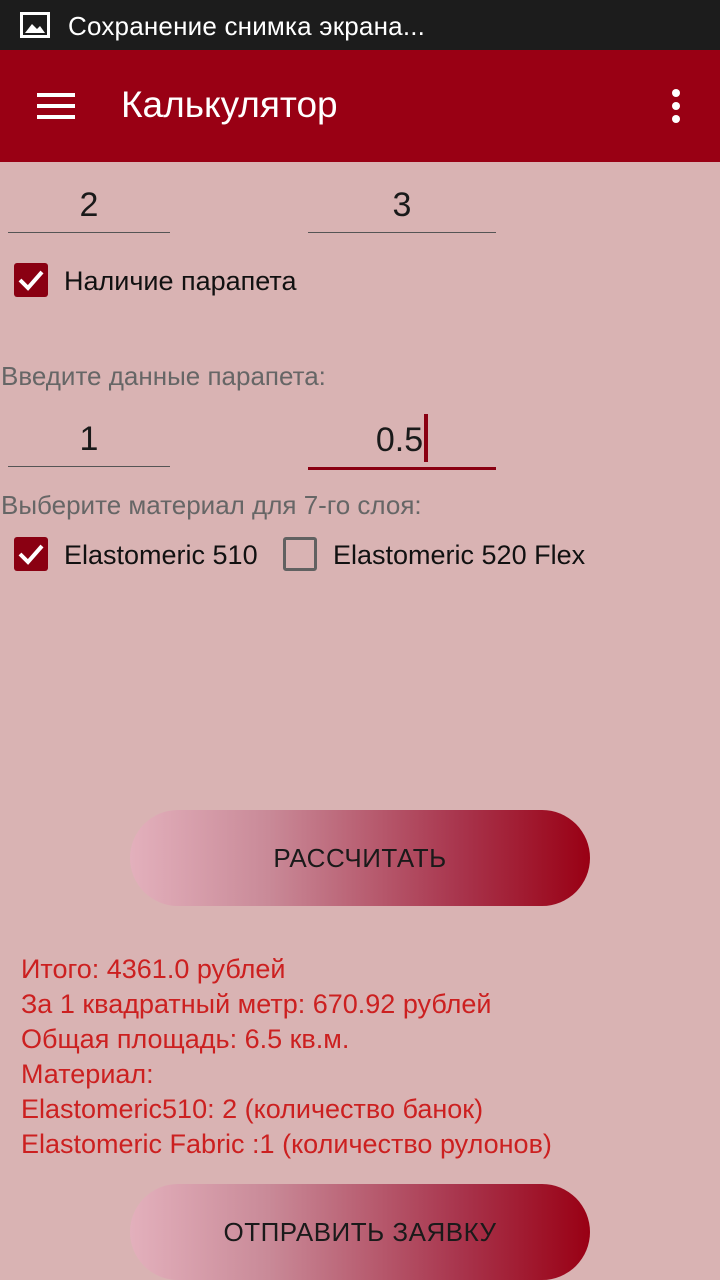  What do you see at coordinates (459, 555) in the screenshot?
I see `material-label-elastomeric-520-flex: Elastomeric 520 Flex` at bounding box center [459, 555].